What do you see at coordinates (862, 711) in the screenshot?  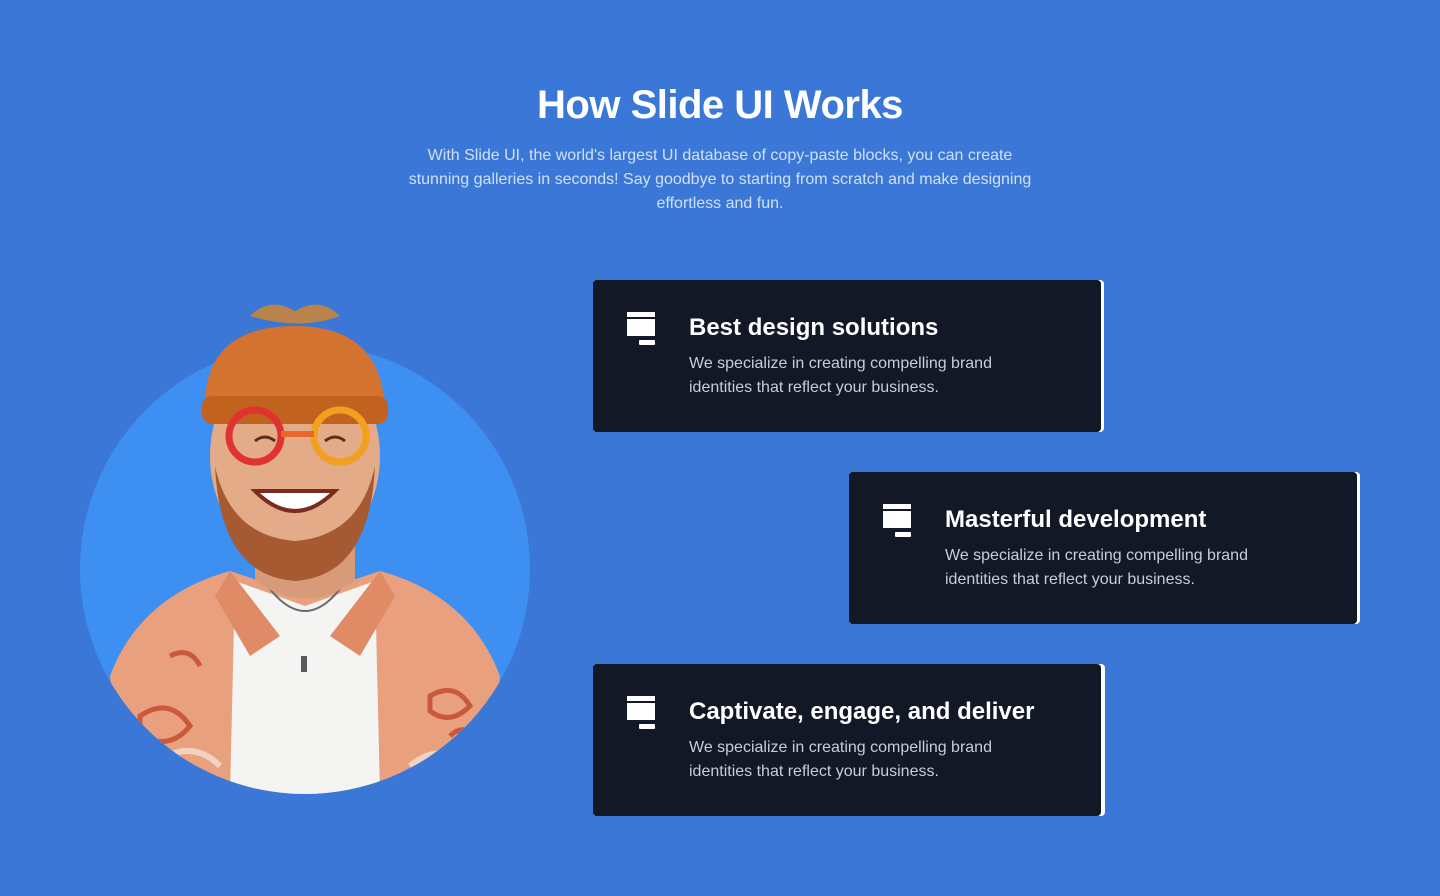 I see `feature-title: Captivate, engage, and deliver` at bounding box center [862, 711].